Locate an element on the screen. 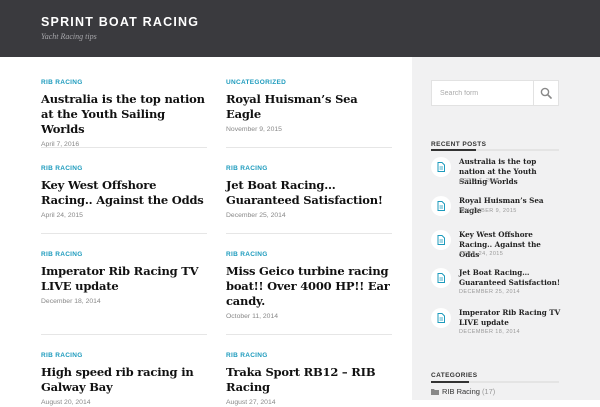  category-link: RIB Racing is located at coordinates (461, 391).